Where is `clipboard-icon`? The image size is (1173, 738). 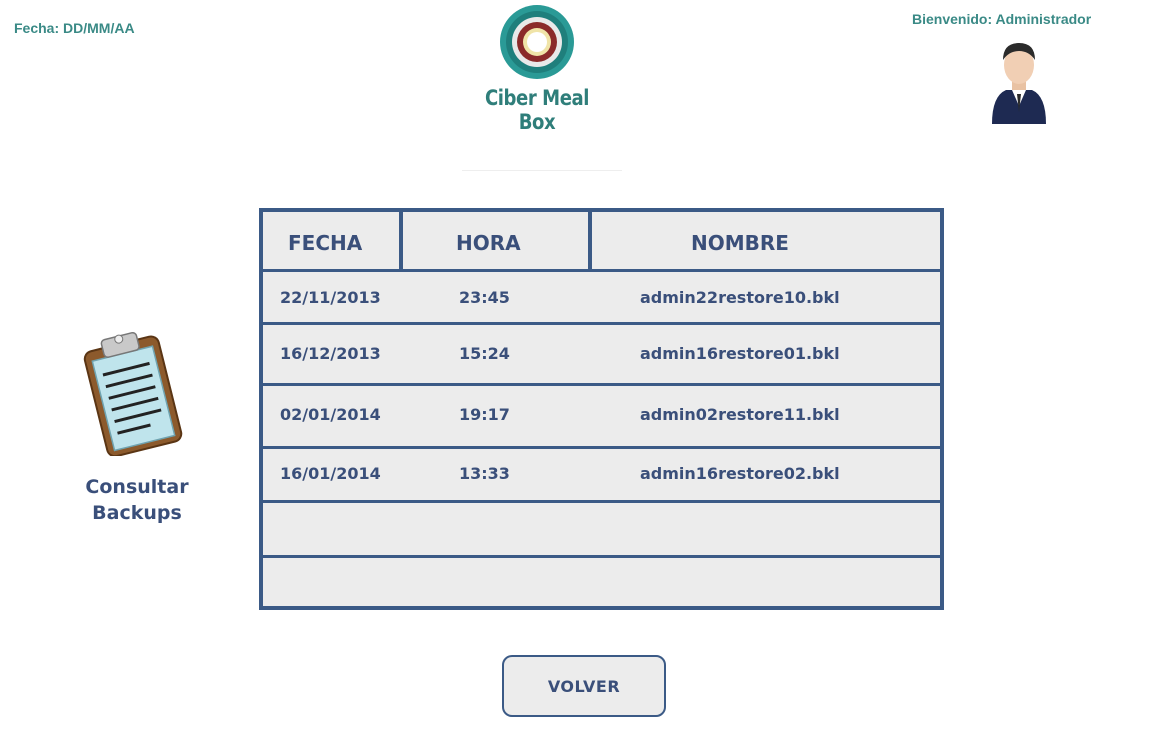
clipboard-icon is located at coordinates (134, 393).